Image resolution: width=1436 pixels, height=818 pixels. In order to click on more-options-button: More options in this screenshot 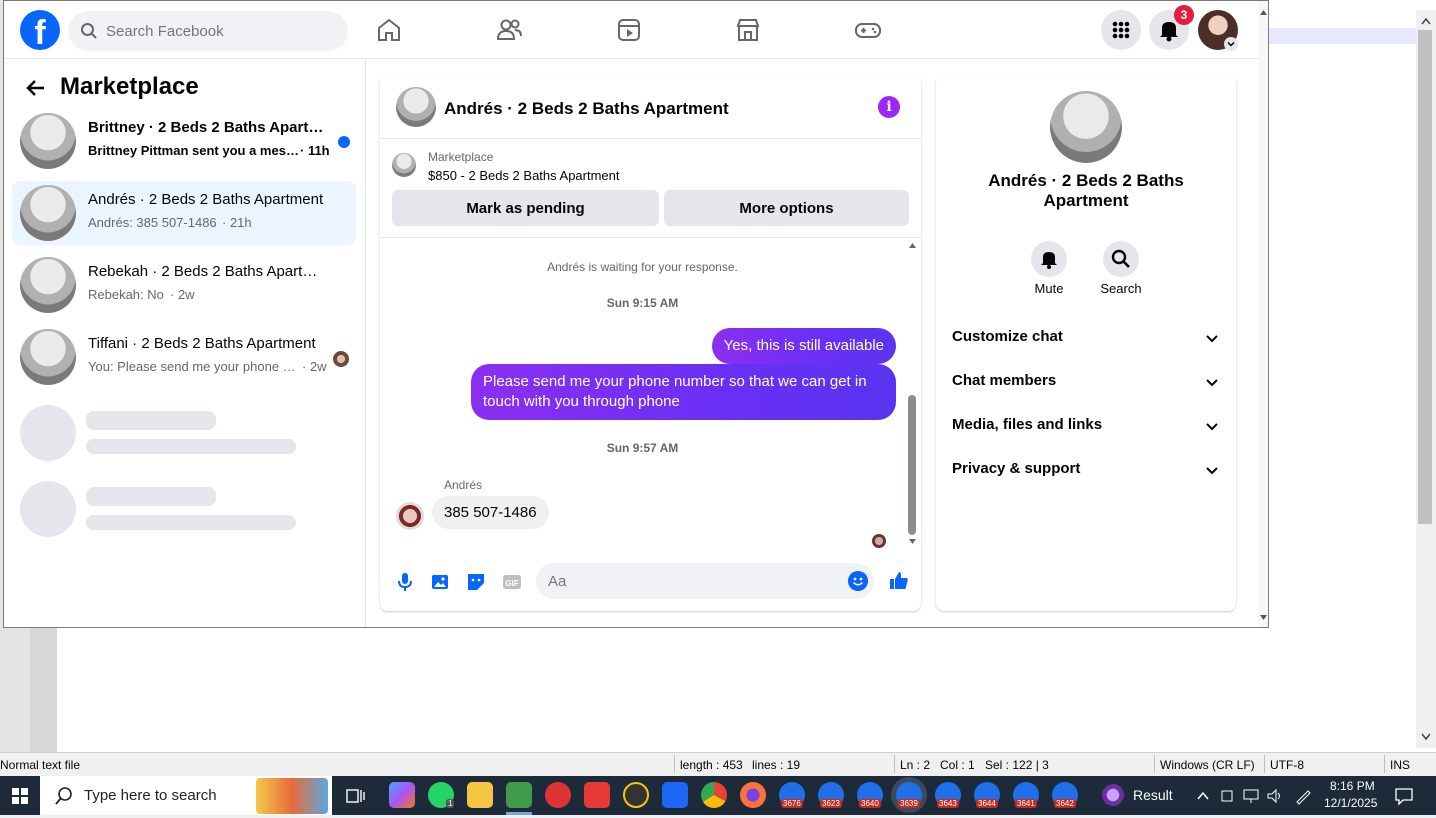, I will do `click(786, 208)`.